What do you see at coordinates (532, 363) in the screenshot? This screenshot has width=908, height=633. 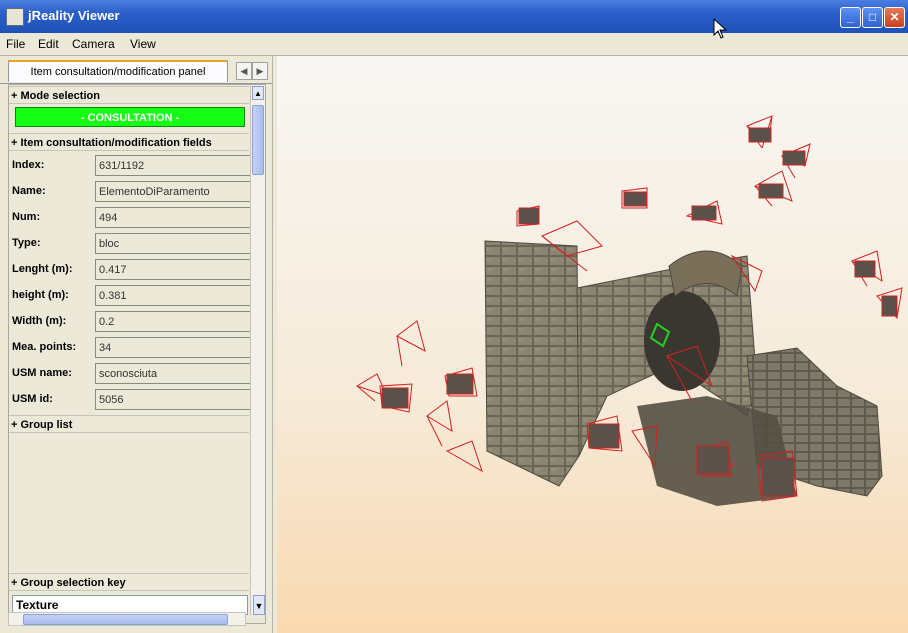 I see `wall-left` at bounding box center [532, 363].